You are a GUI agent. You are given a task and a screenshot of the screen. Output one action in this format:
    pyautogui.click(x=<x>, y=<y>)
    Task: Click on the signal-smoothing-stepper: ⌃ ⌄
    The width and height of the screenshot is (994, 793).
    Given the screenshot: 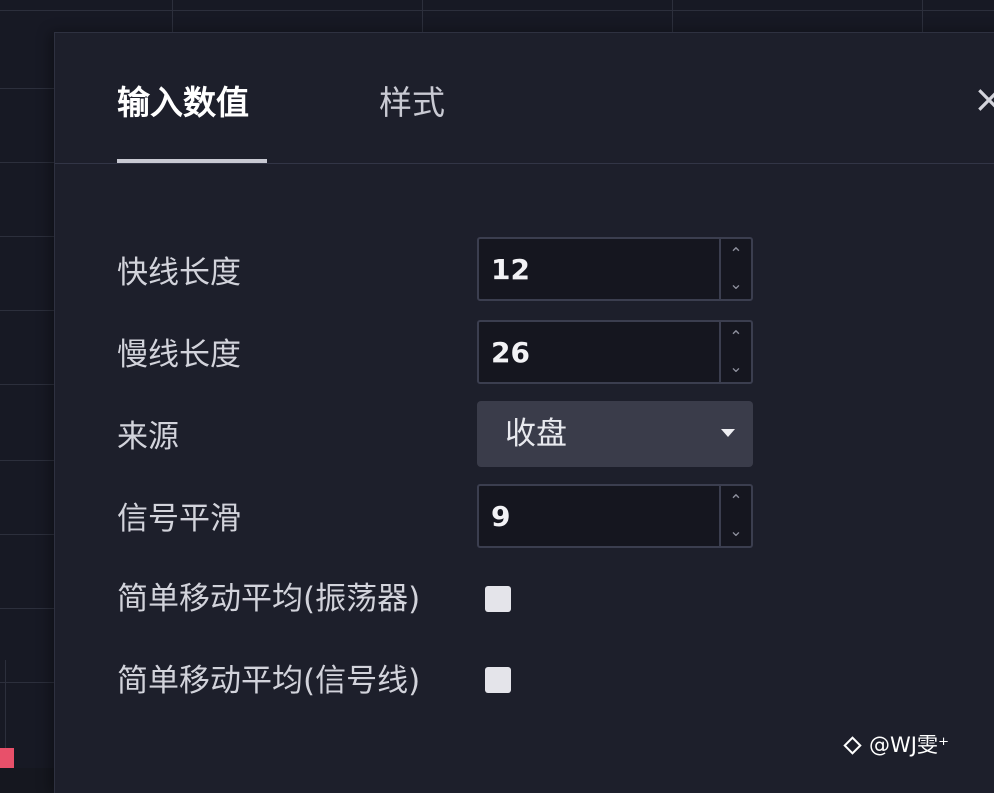 What is the action you would take?
    pyautogui.click(x=735, y=516)
    